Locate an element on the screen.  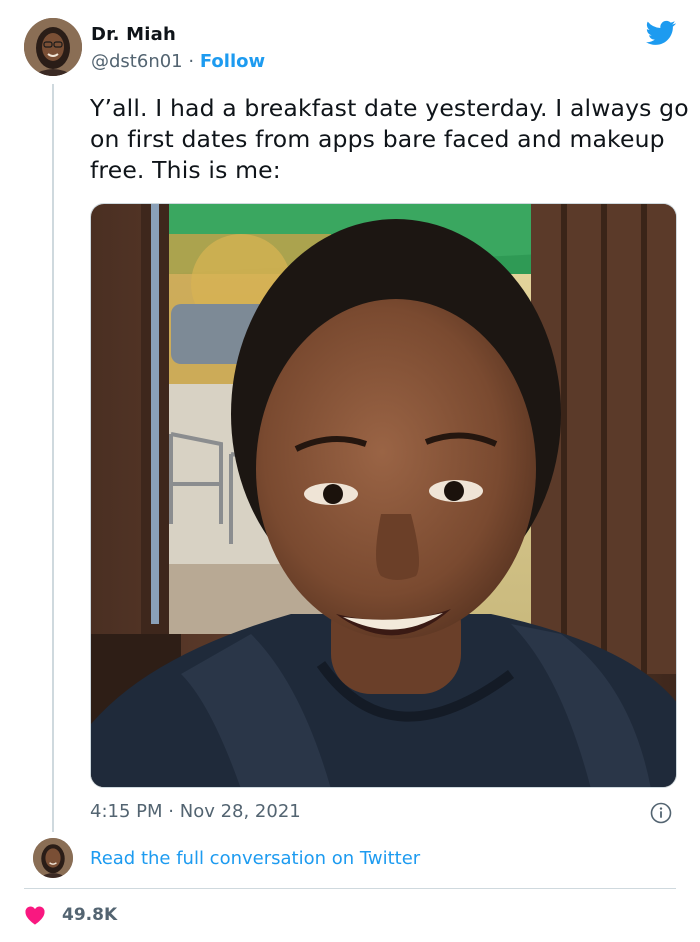
author-avatar is located at coordinates (53, 47).